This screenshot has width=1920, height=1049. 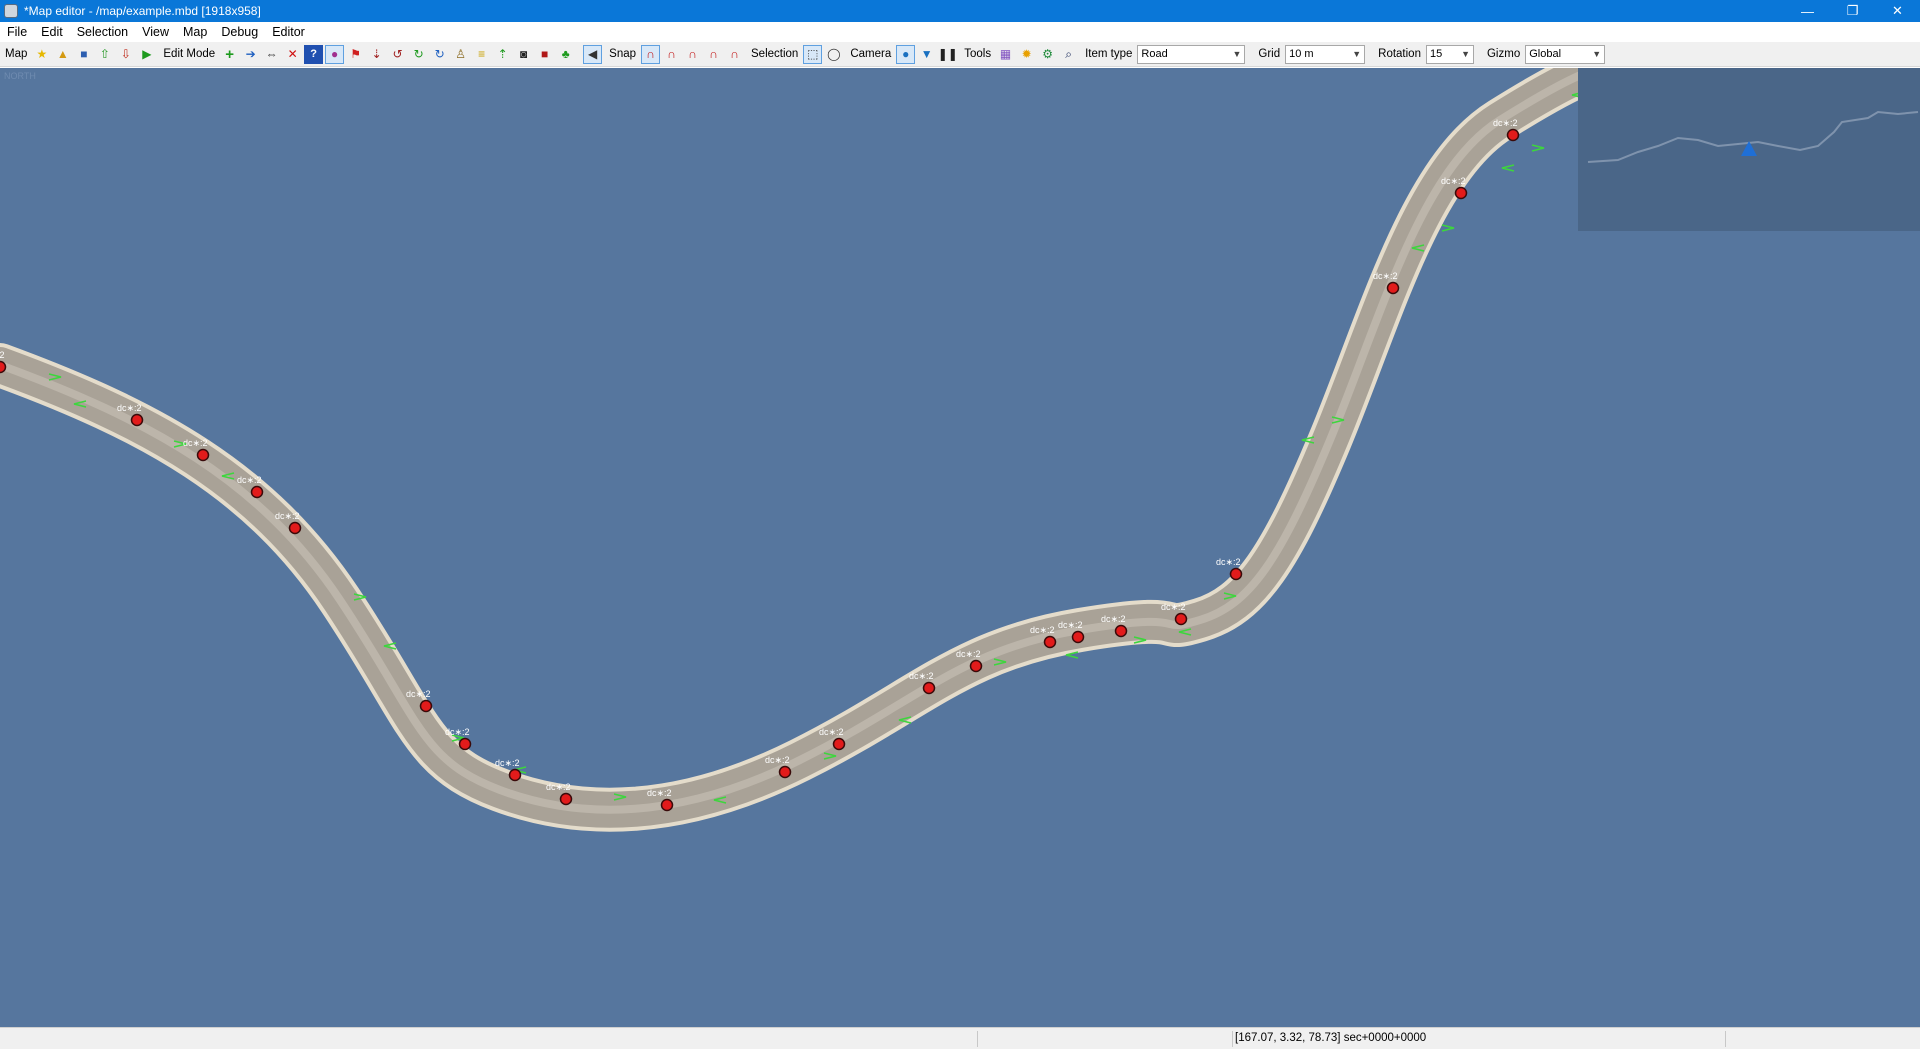 I want to click on menu-view: View, so click(x=155, y=32).